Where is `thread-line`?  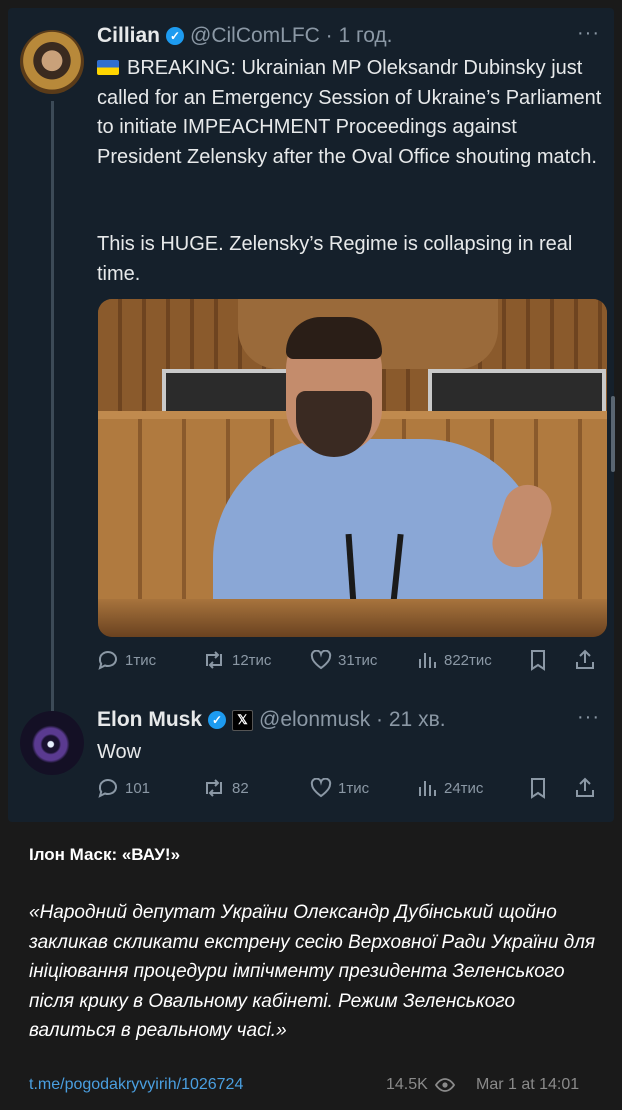 thread-line is located at coordinates (52, 406).